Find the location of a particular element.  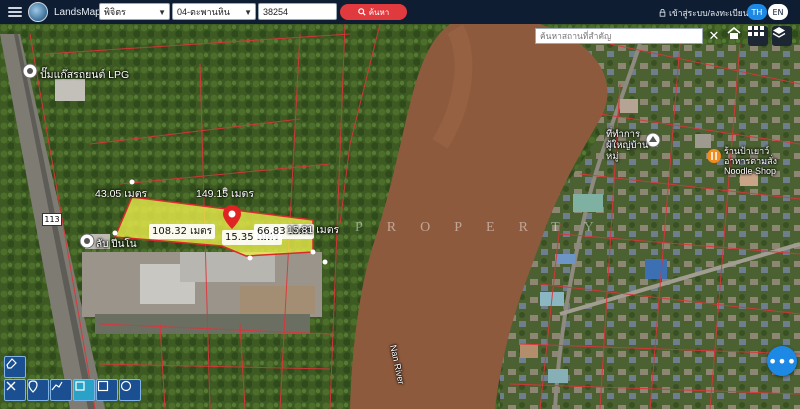

grid-button is located at coordinates (758, 36).